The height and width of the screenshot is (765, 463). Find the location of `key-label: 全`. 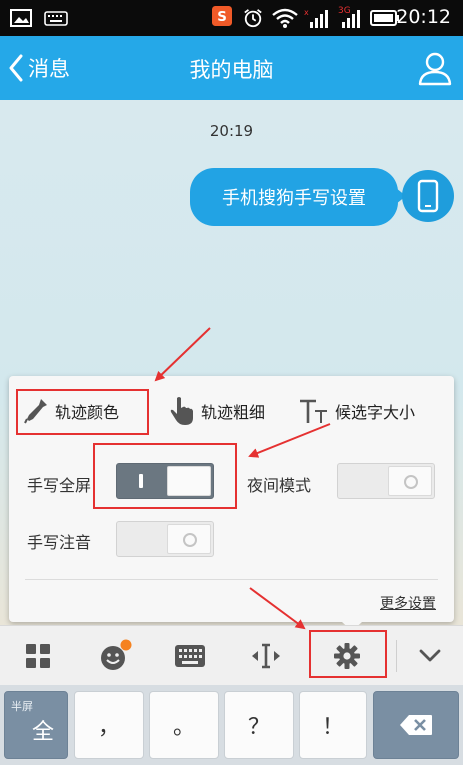

key-label: 全 is located at coordinates (42, 732).